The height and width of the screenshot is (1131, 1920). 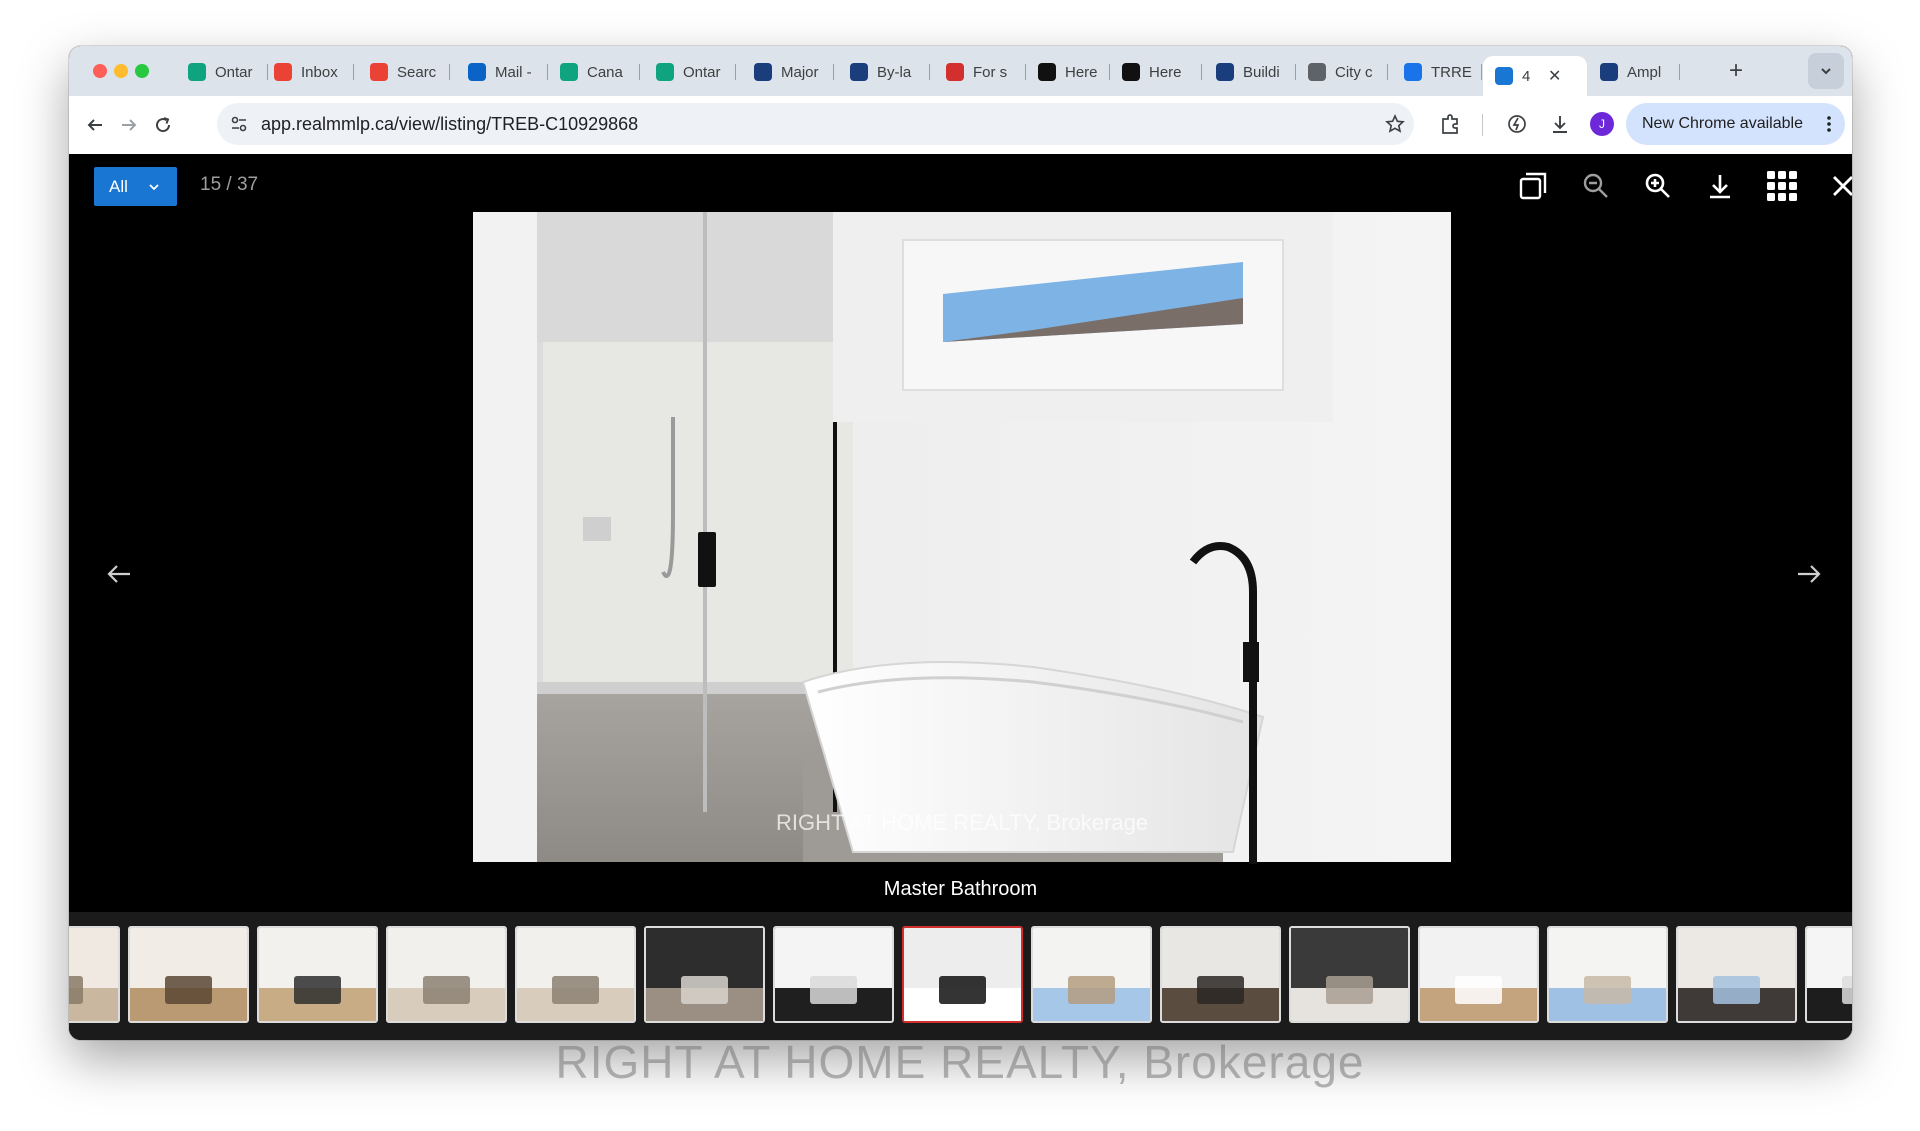 What do you see at coordinates (95, 125) in the screenshot?
I see `back-button` at bounding box center [95, 125].